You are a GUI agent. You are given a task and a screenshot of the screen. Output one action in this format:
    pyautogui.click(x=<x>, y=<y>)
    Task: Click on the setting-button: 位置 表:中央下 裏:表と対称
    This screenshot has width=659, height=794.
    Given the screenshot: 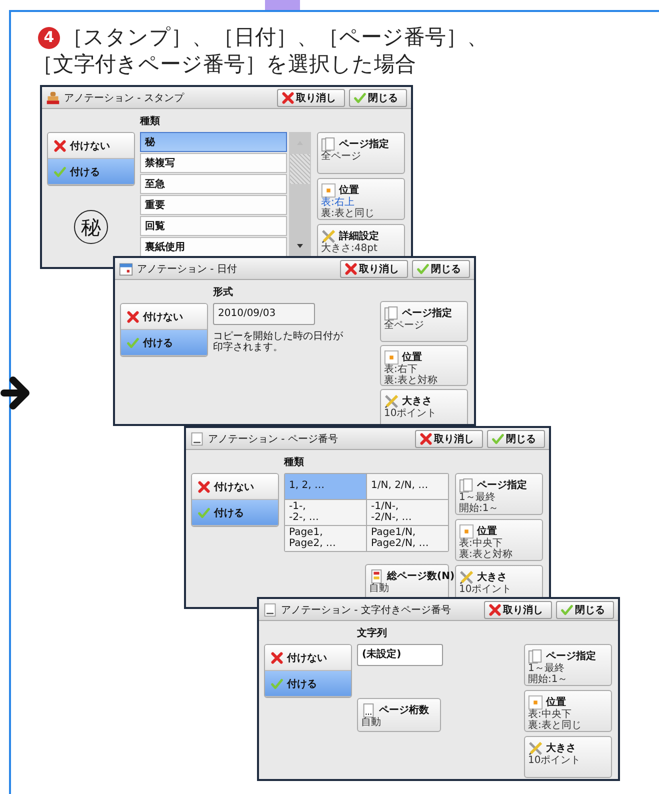 What is the action you would take?
    pyautogui.click(x=499, y=540)
    